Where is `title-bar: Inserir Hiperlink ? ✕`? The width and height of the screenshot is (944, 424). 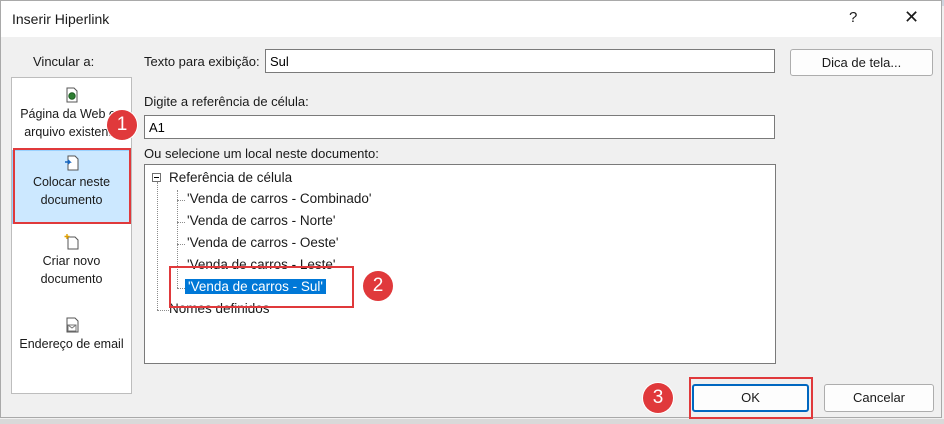 title-bar: Inserir Hiperlink ? ✕ is located at coordinates (471, 19).